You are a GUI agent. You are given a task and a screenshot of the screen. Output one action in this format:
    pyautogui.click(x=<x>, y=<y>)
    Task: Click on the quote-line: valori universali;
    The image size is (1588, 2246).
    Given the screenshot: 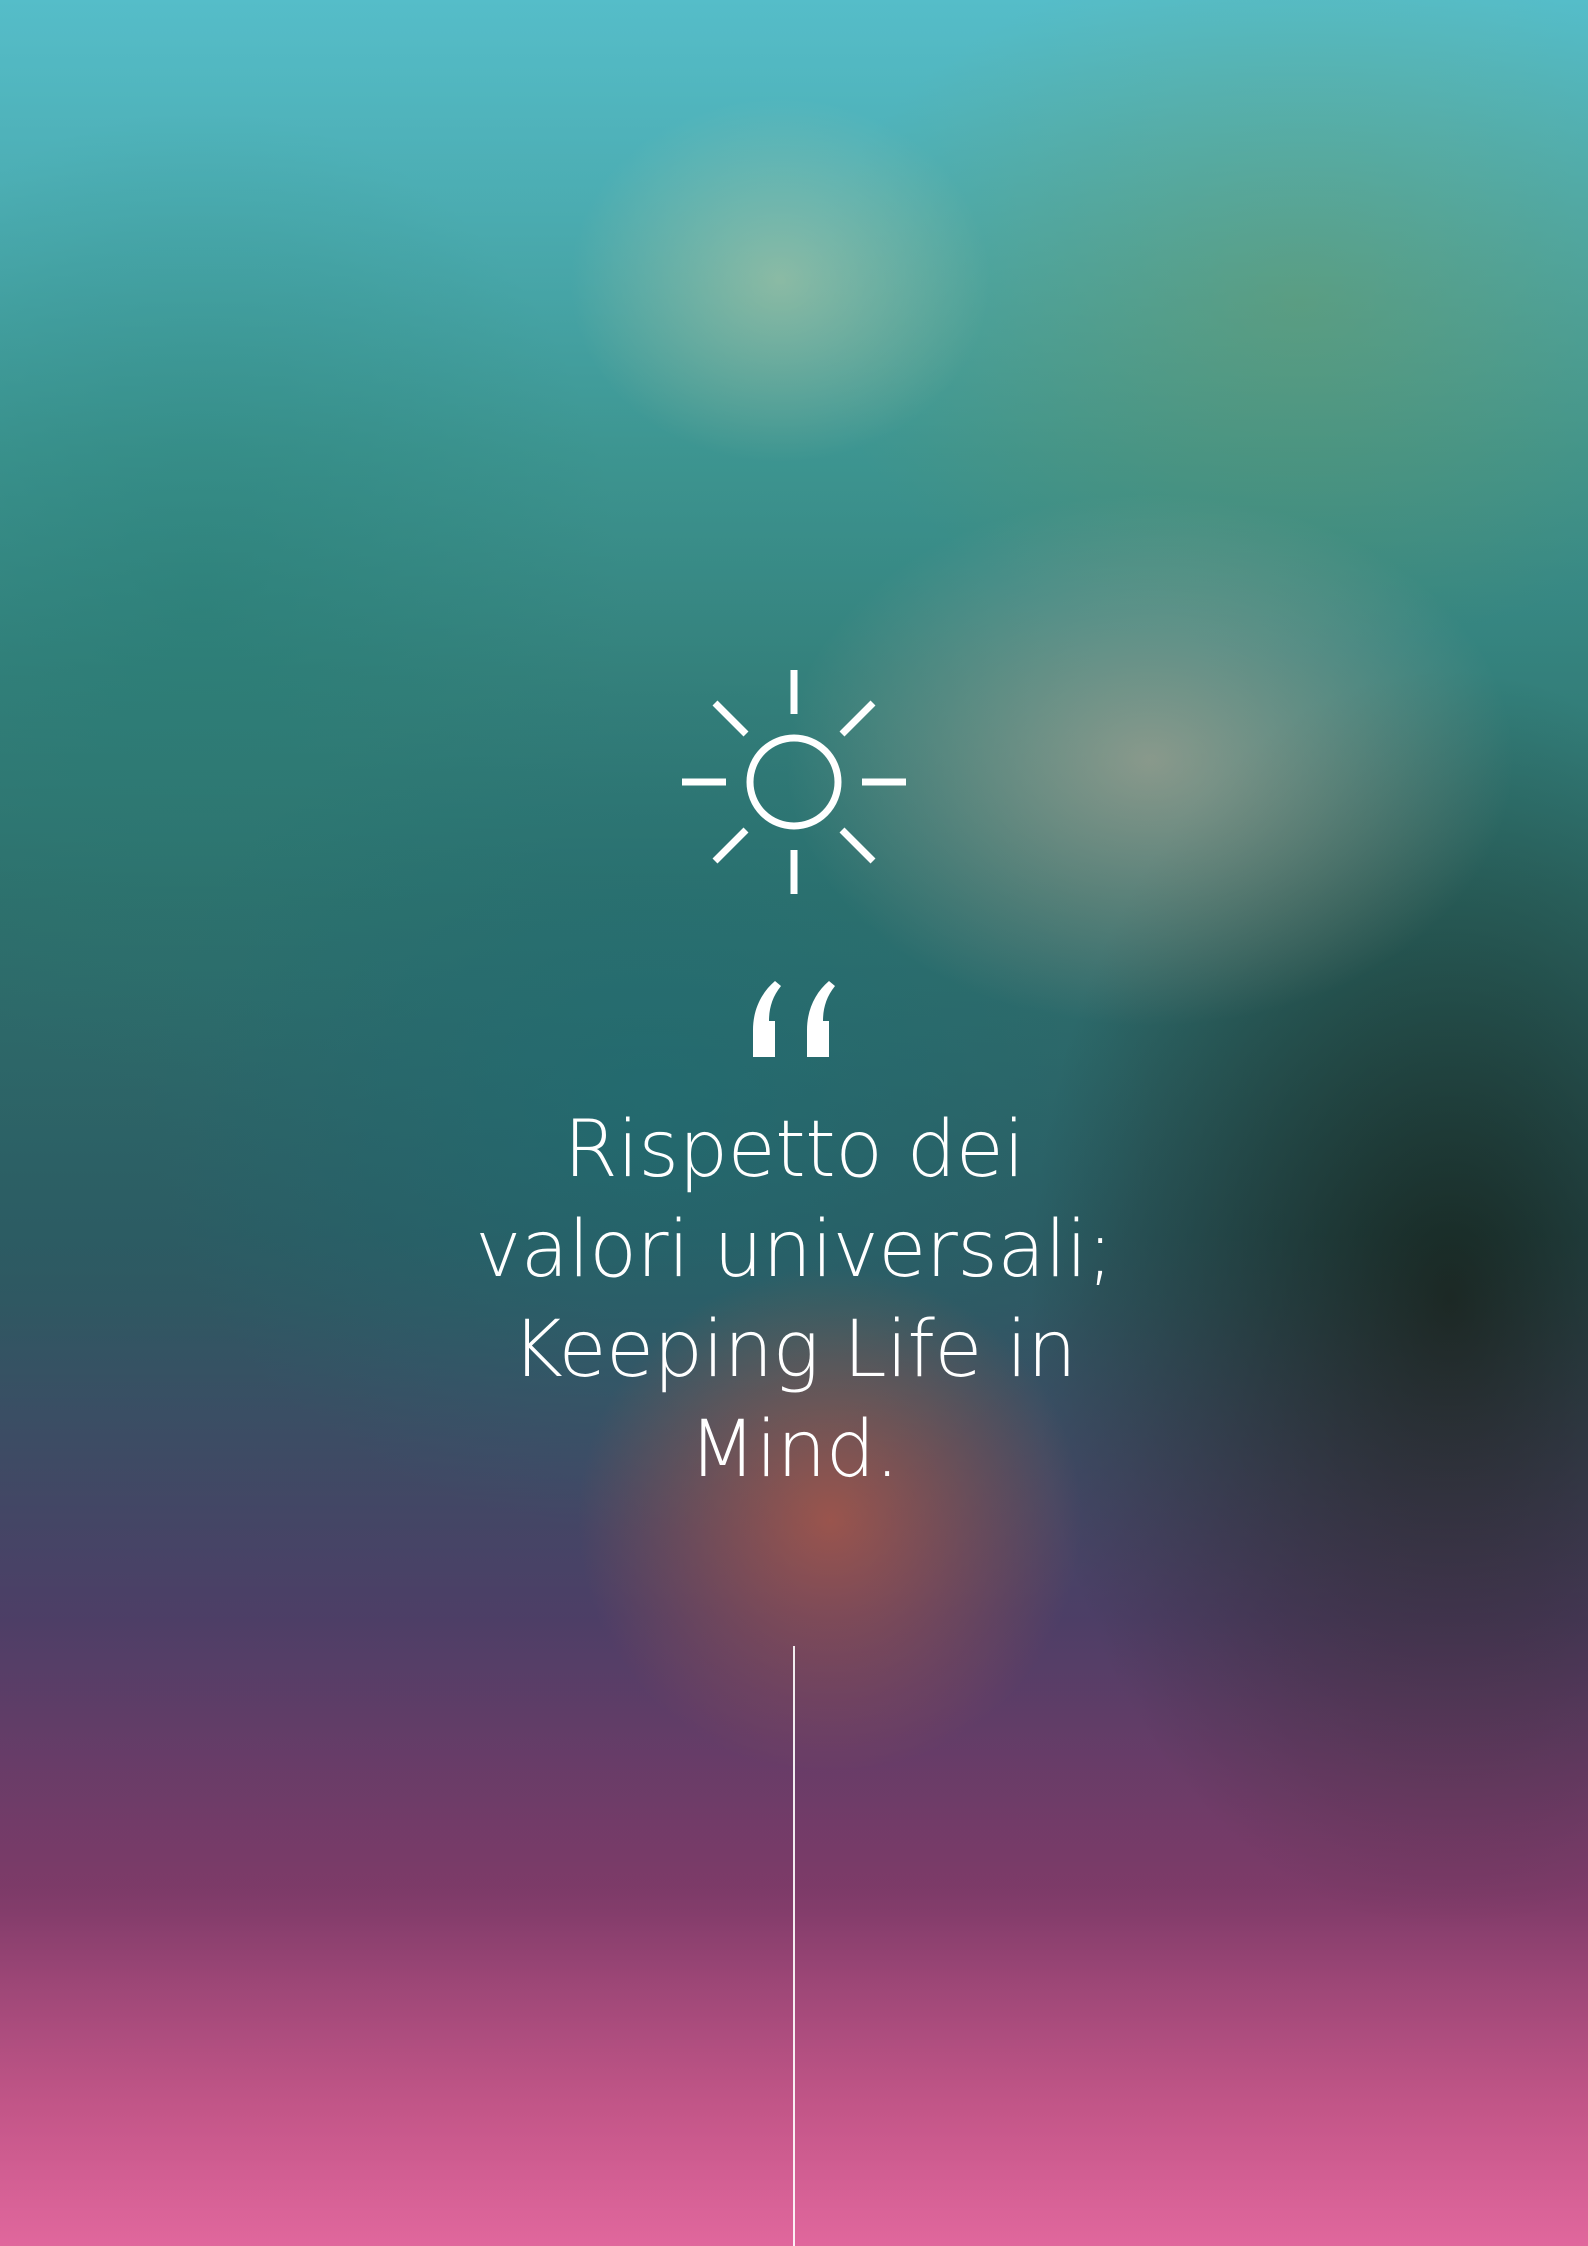 What is the action you would take?
    pyautogui.click(x=794, y=1250)
    